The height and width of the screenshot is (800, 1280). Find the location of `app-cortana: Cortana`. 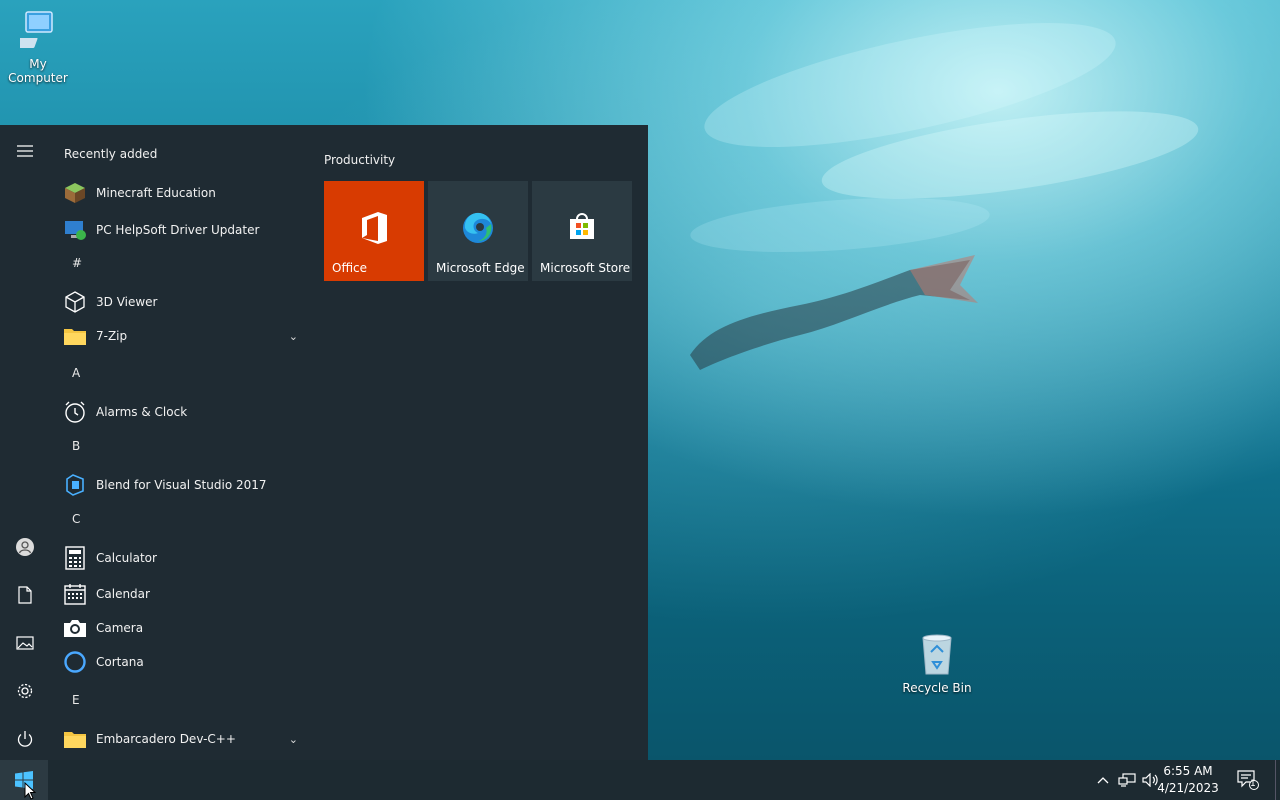

app-cortana: Cortana is located at coordinates (187, 662).